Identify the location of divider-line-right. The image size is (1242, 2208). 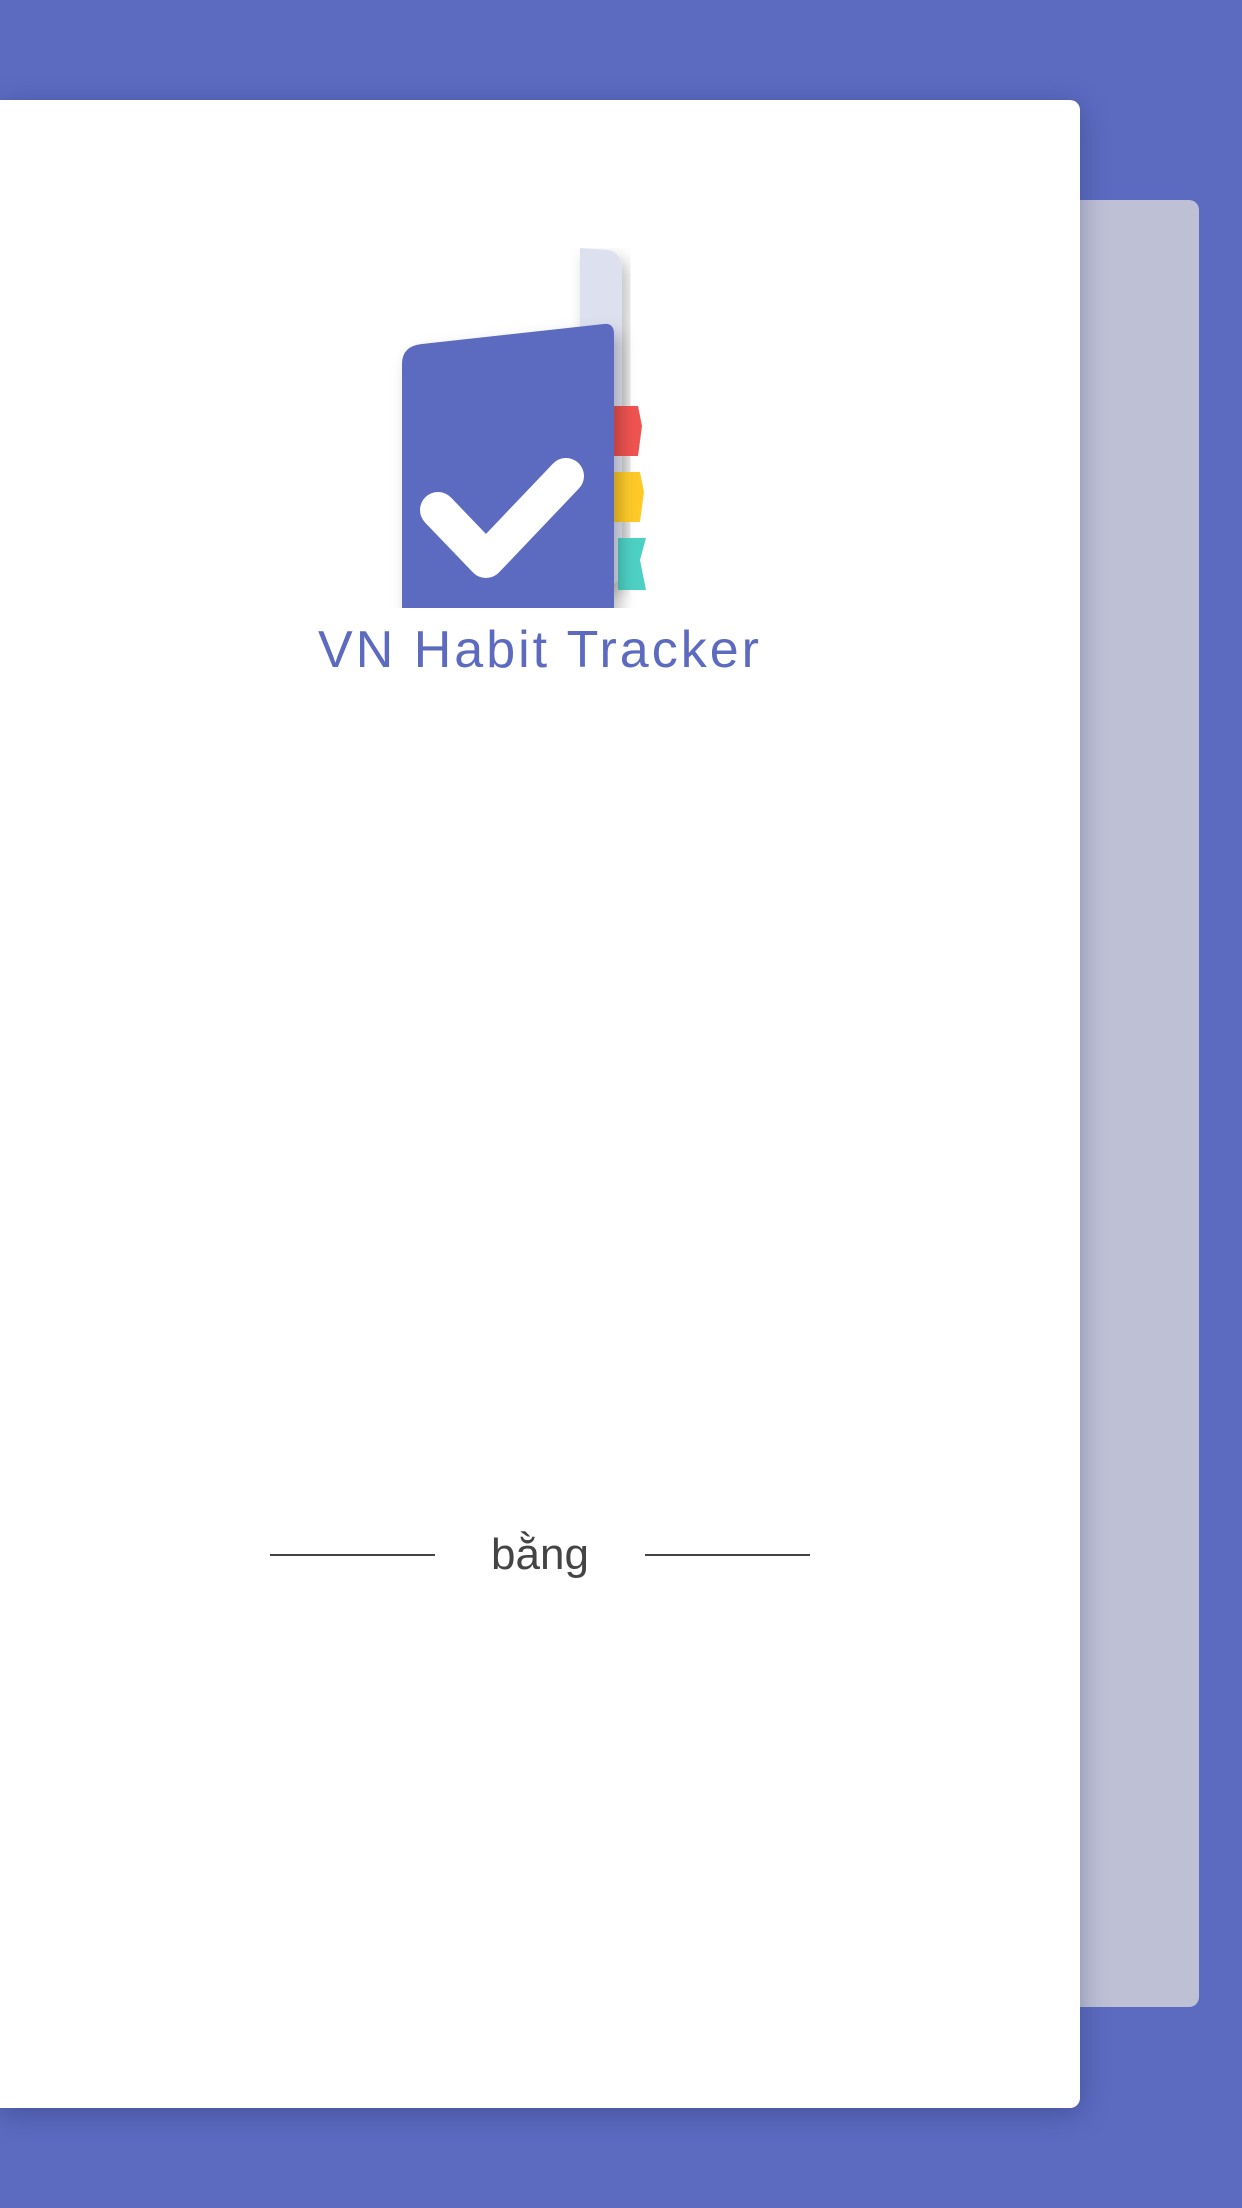
(727, 1555).